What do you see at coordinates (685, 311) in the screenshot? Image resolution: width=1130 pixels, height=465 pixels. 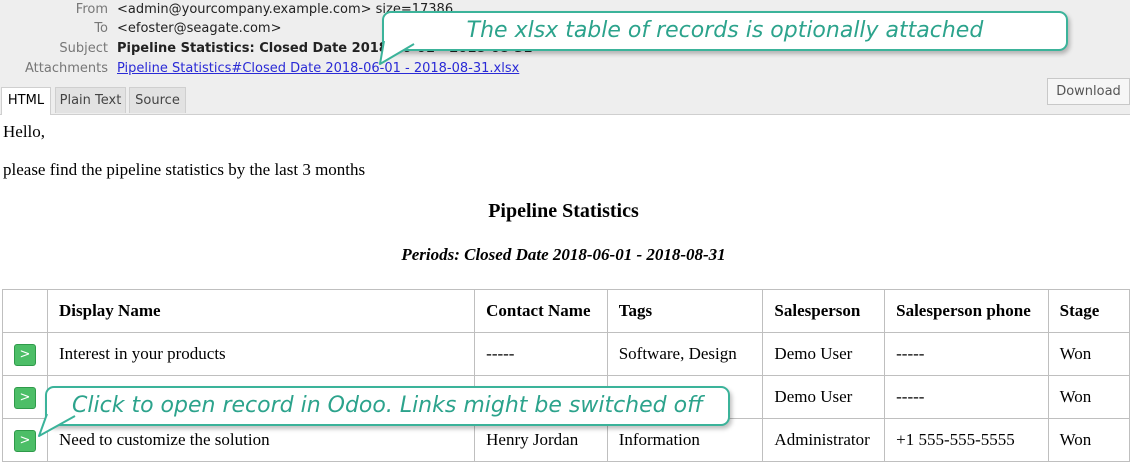 I see `header-tags: Tags` at bounding box center [685, 311].